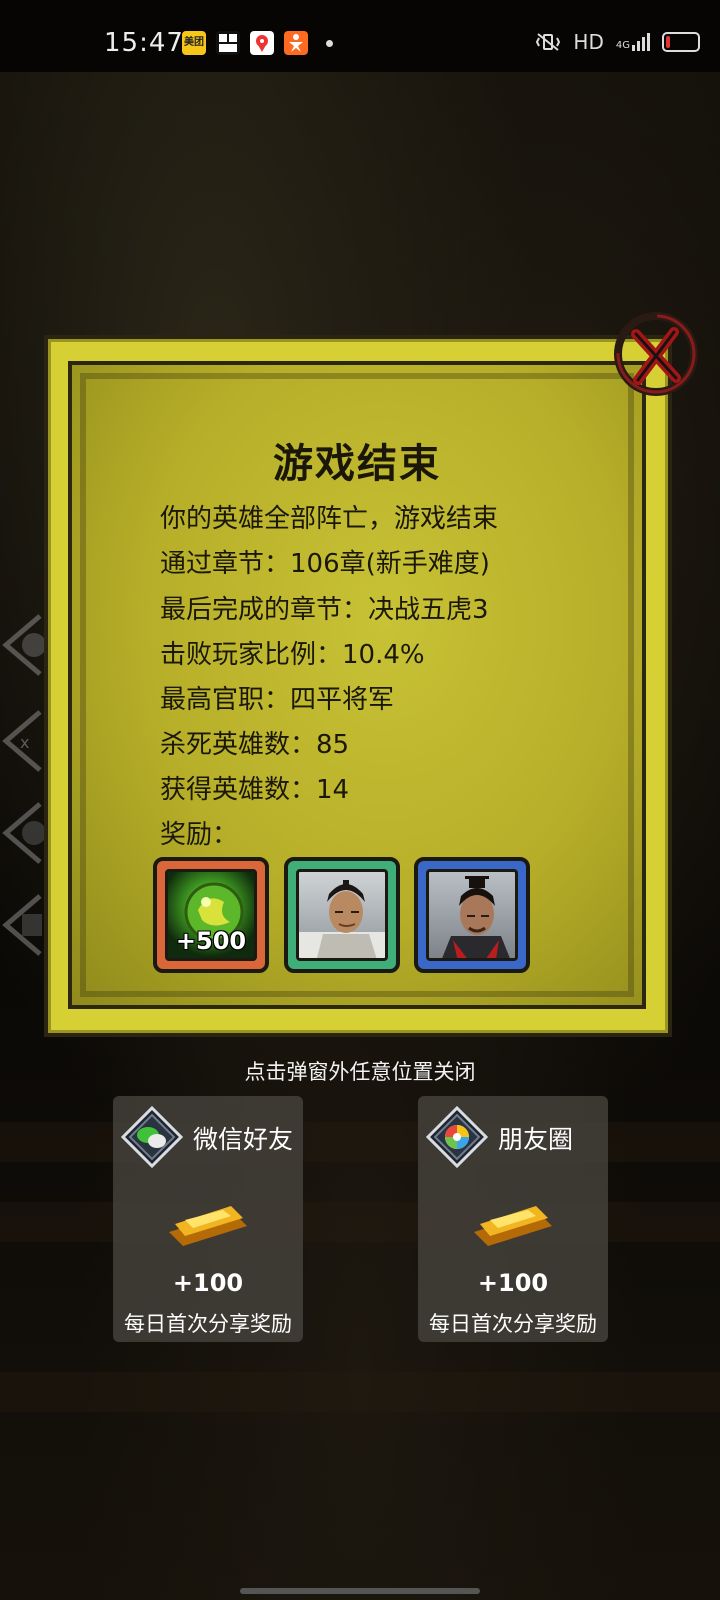 The image size is (720, 1600). I want to click on notification-dot-icon, so click(329, 43).